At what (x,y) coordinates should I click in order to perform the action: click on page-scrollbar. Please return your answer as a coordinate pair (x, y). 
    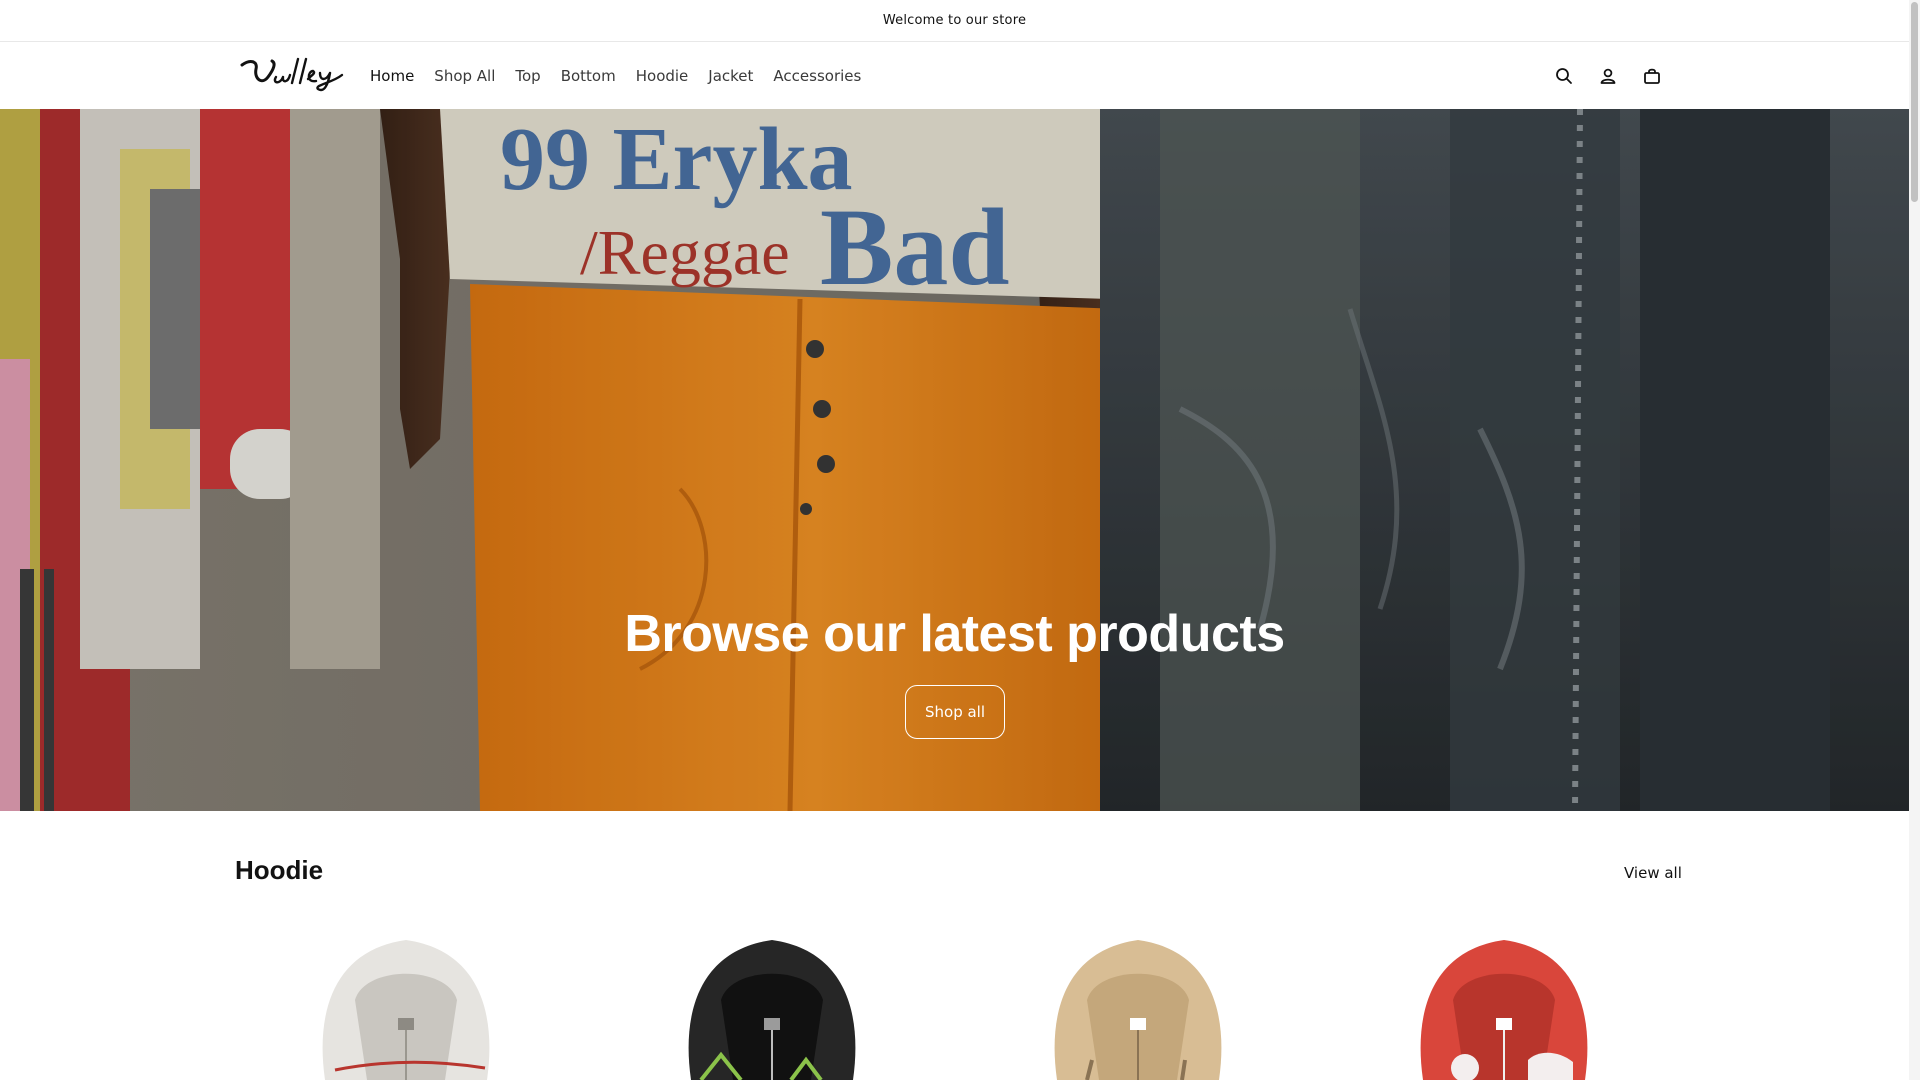
    Looking at the image, I should click on (1914, 540).